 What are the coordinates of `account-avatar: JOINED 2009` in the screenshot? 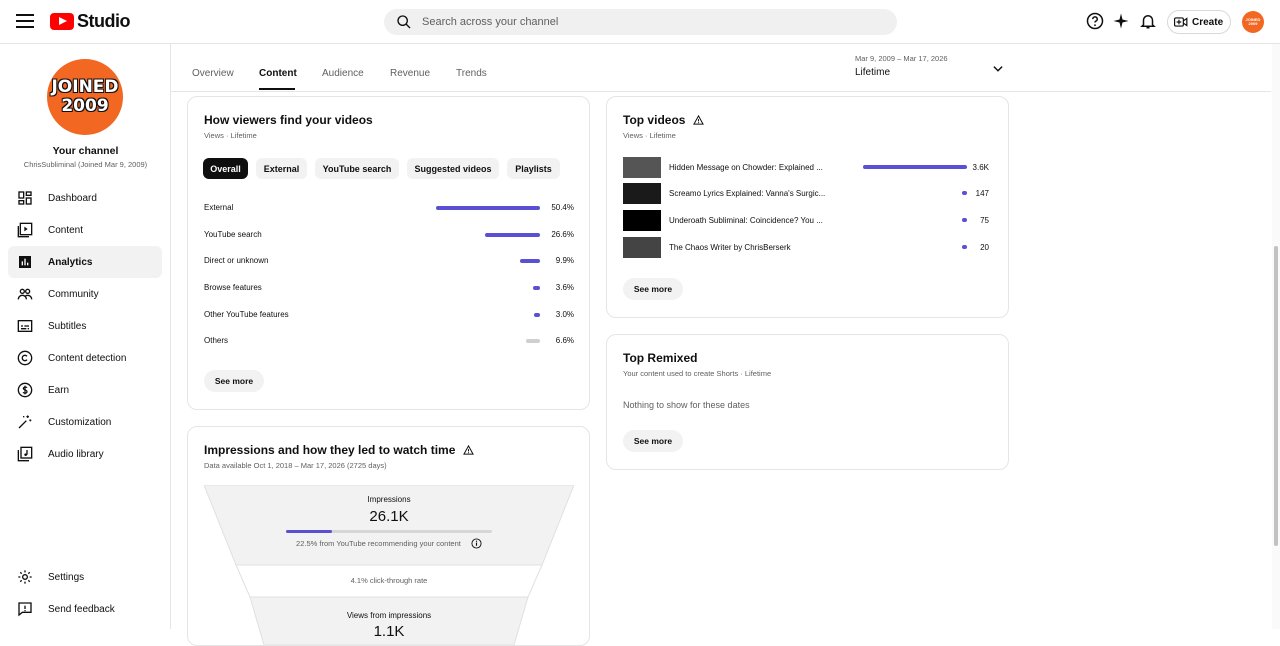 It's located at (1253, 22).